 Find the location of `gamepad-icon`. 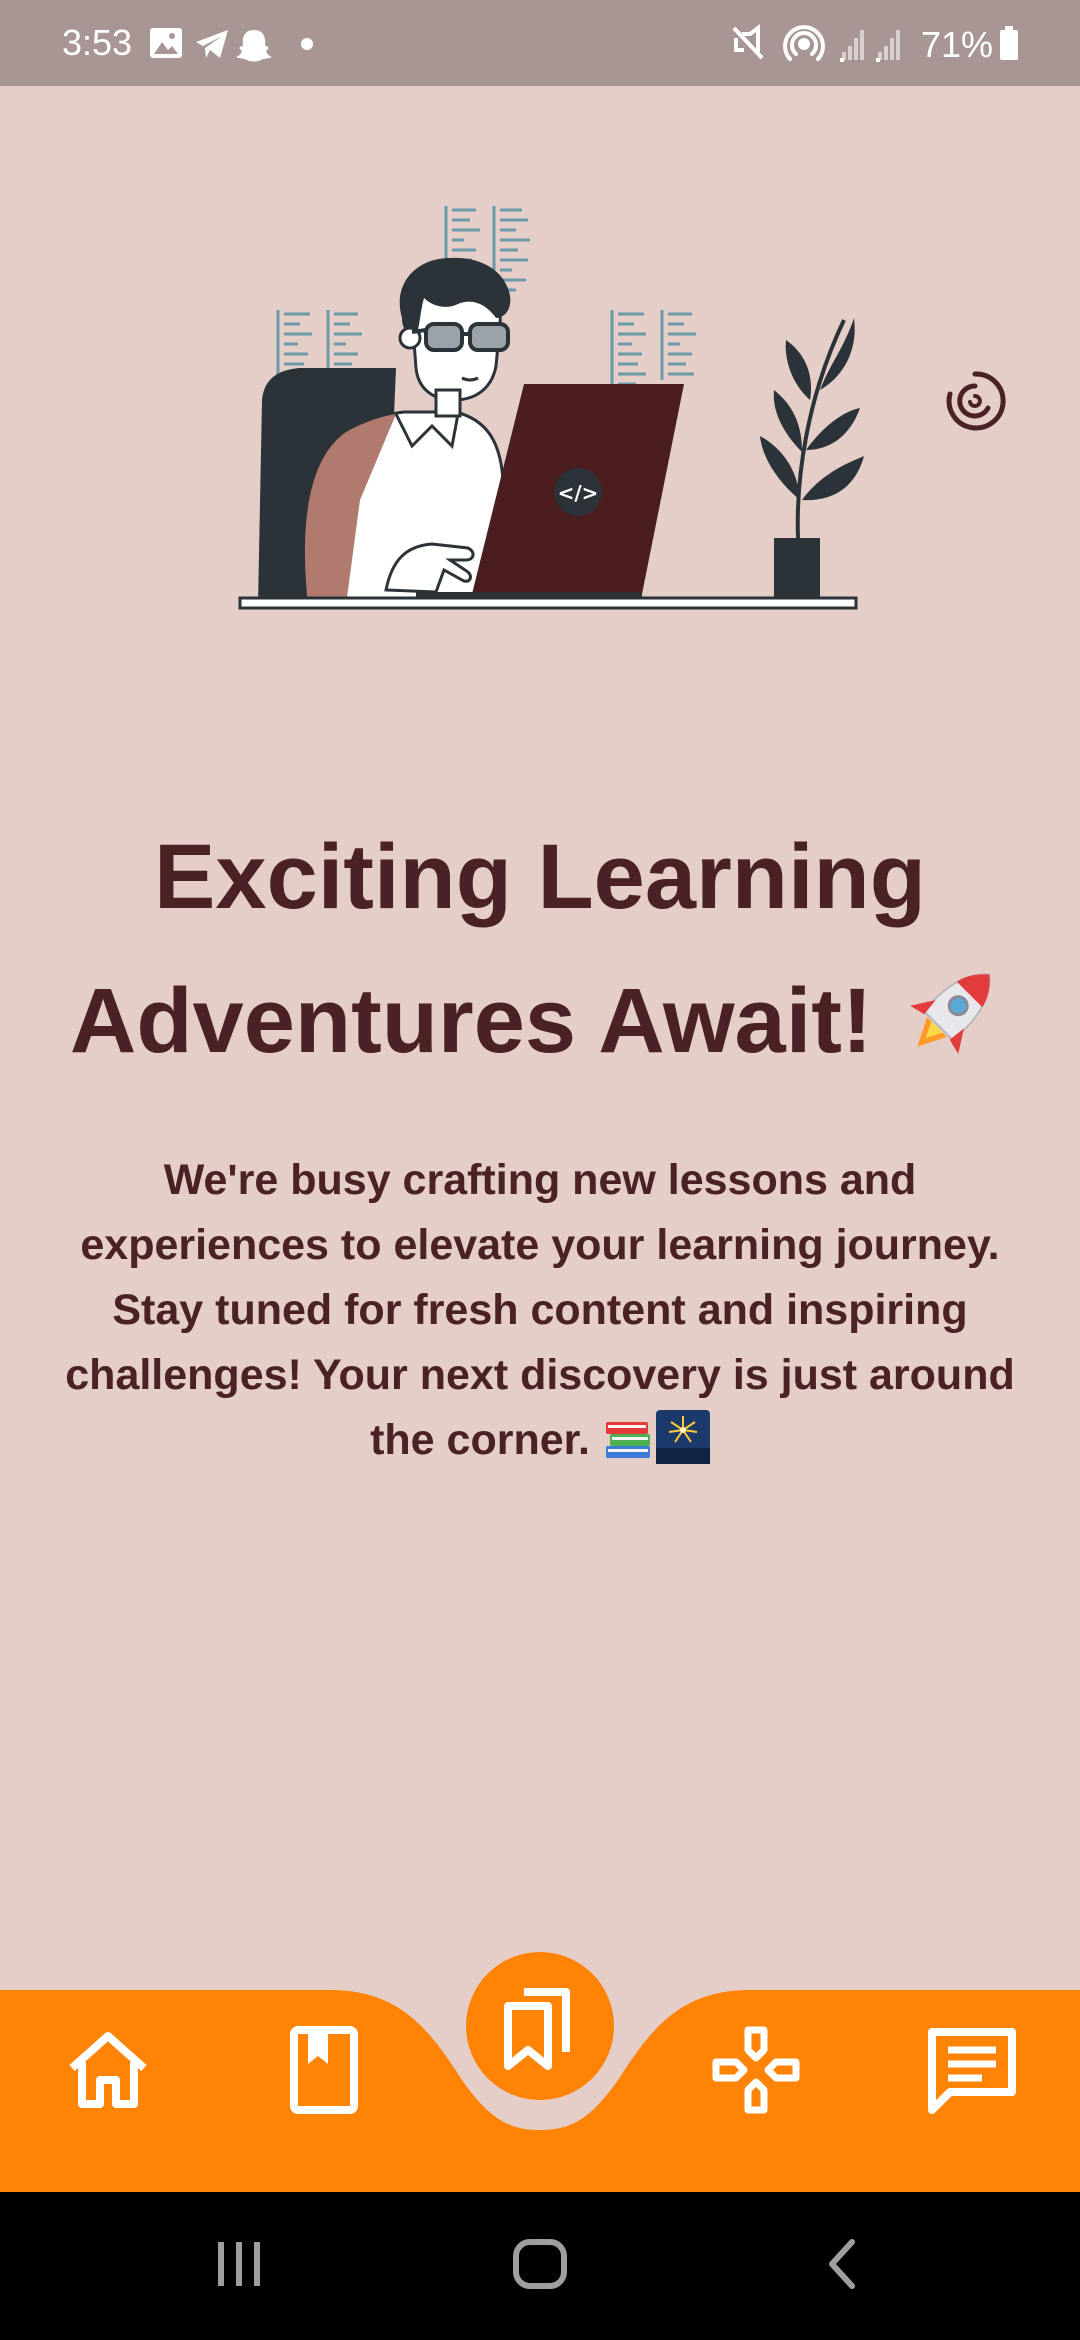

gamepad-icon is located at coordinates (756, 2070).